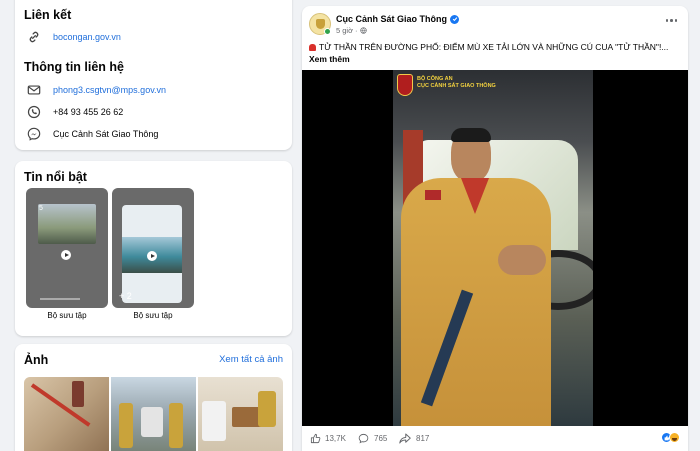 The width and height of the screenshot is (700, 451). I want to click on post-meta: 5 giờ ·, so click(351, 30).